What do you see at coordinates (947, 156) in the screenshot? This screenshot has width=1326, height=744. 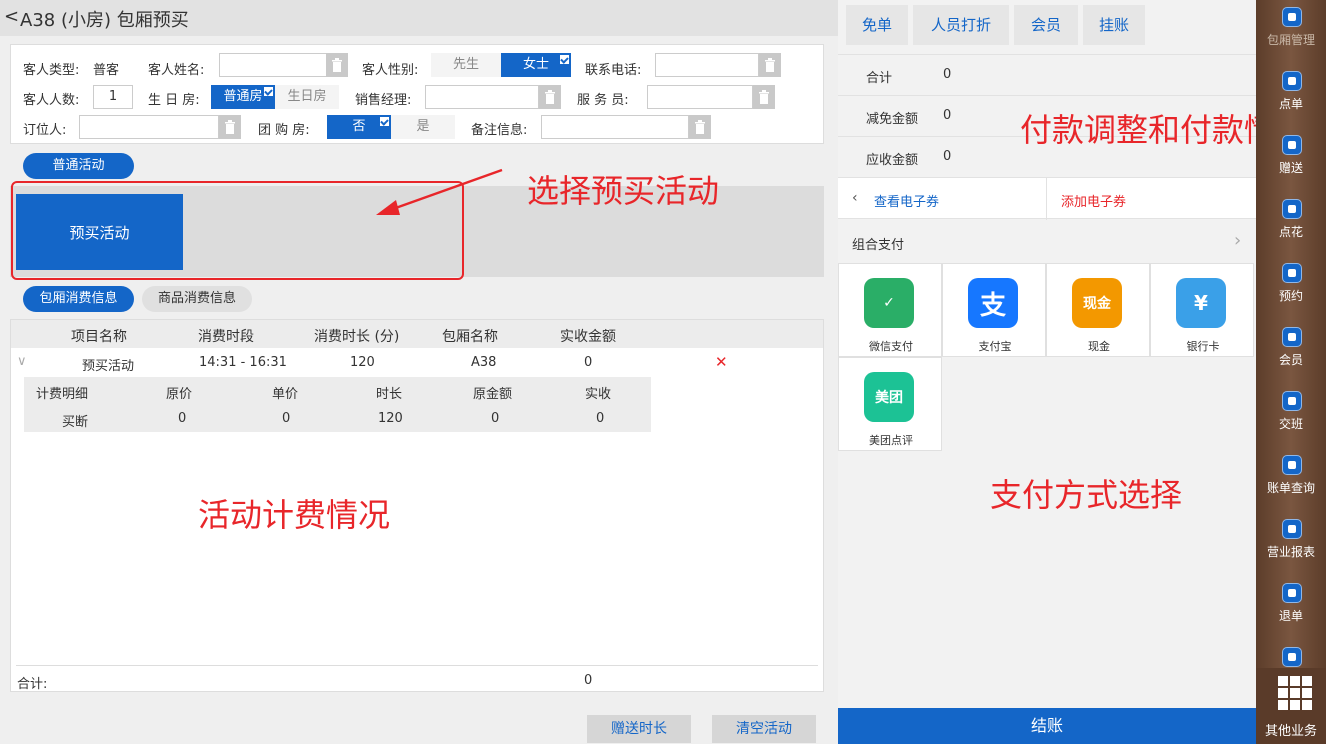 I see `summary-due-value: 0` at bounding box center [947, 156].